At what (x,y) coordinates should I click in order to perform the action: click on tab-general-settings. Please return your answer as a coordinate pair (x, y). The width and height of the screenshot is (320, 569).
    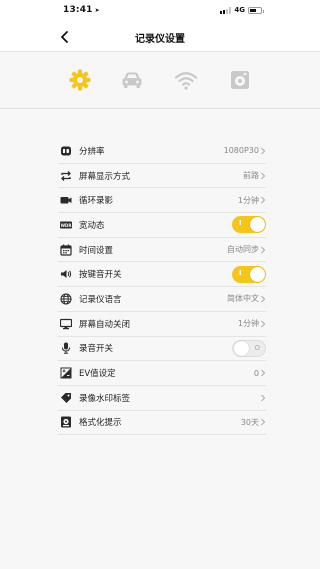
    Looking at the image, I should click on (80, 80).